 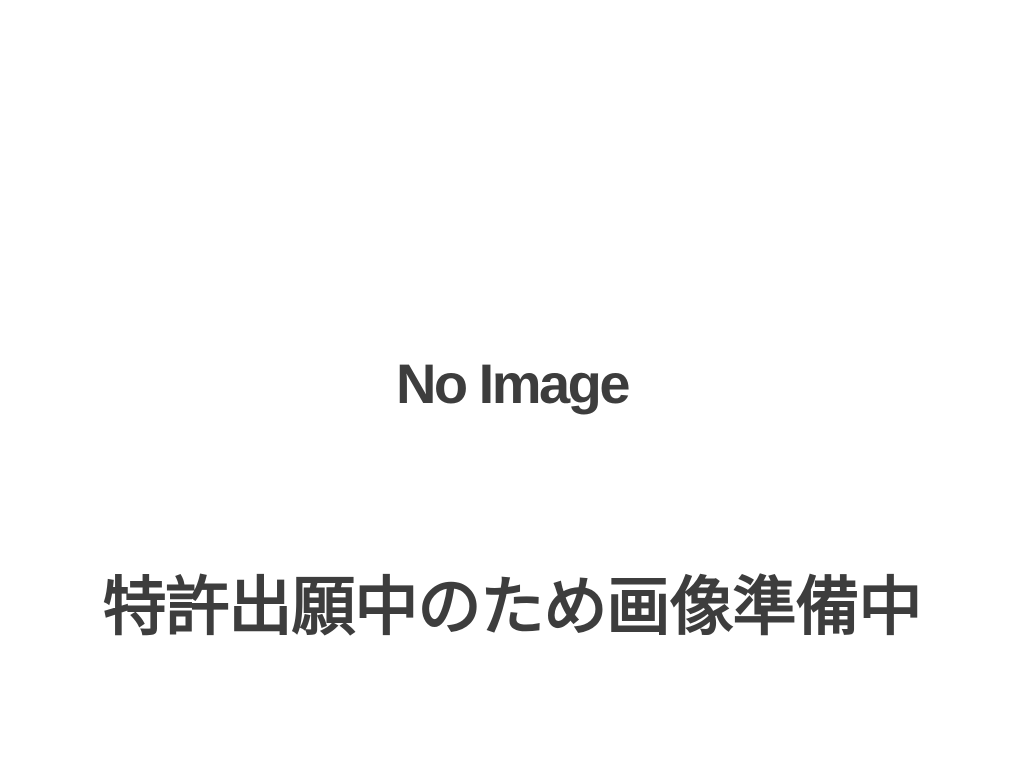 I want to click on no-image-heading: No Image, so click(x=513, y=383).